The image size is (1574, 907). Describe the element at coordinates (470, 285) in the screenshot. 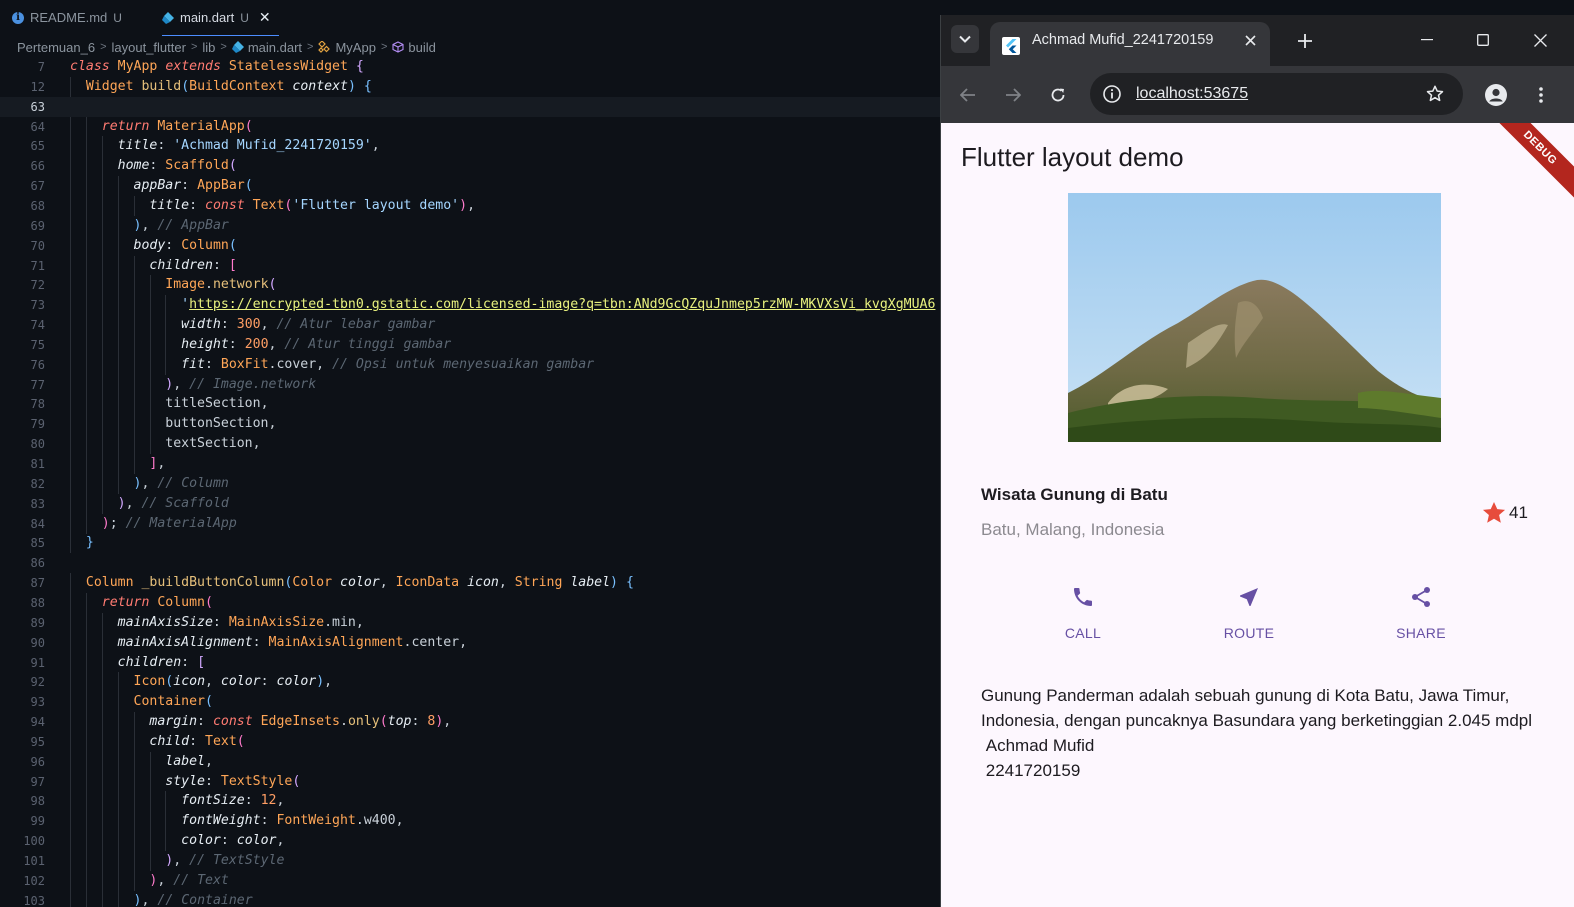

I see `code-line: 72 Image.network(` at that location.